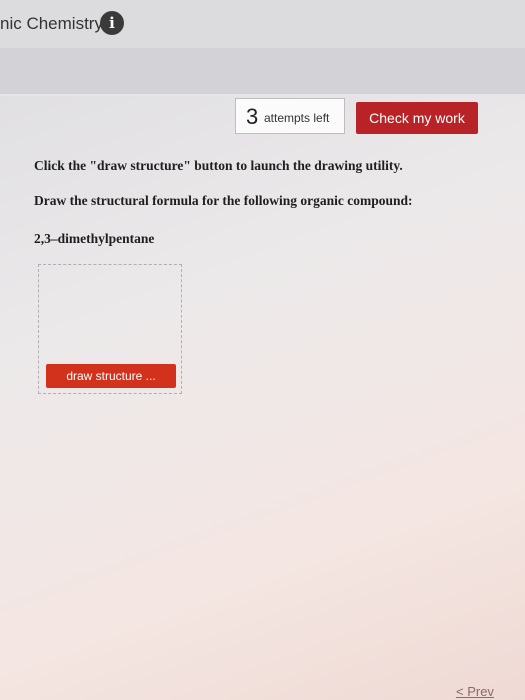 The image size is (525, 700). Describe the element at coordinates (51, 23) in the screenshot. I see `course-title: nic Chemistry` at that location.